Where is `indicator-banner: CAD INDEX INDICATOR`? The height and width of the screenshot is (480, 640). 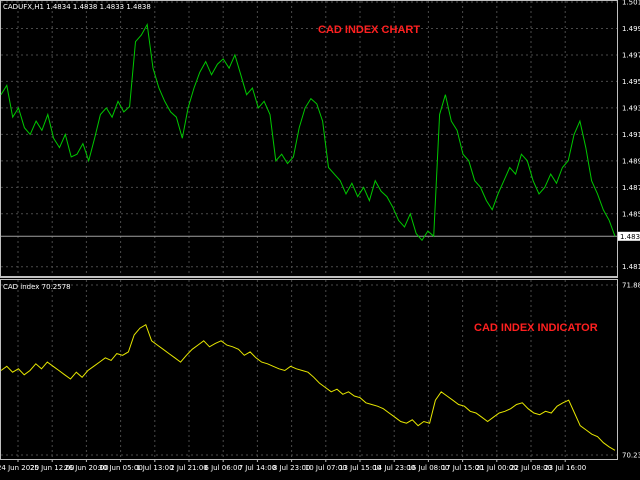 indicator-banner: CAD INDEX INDICATOR is located at coordinates (536, 328).